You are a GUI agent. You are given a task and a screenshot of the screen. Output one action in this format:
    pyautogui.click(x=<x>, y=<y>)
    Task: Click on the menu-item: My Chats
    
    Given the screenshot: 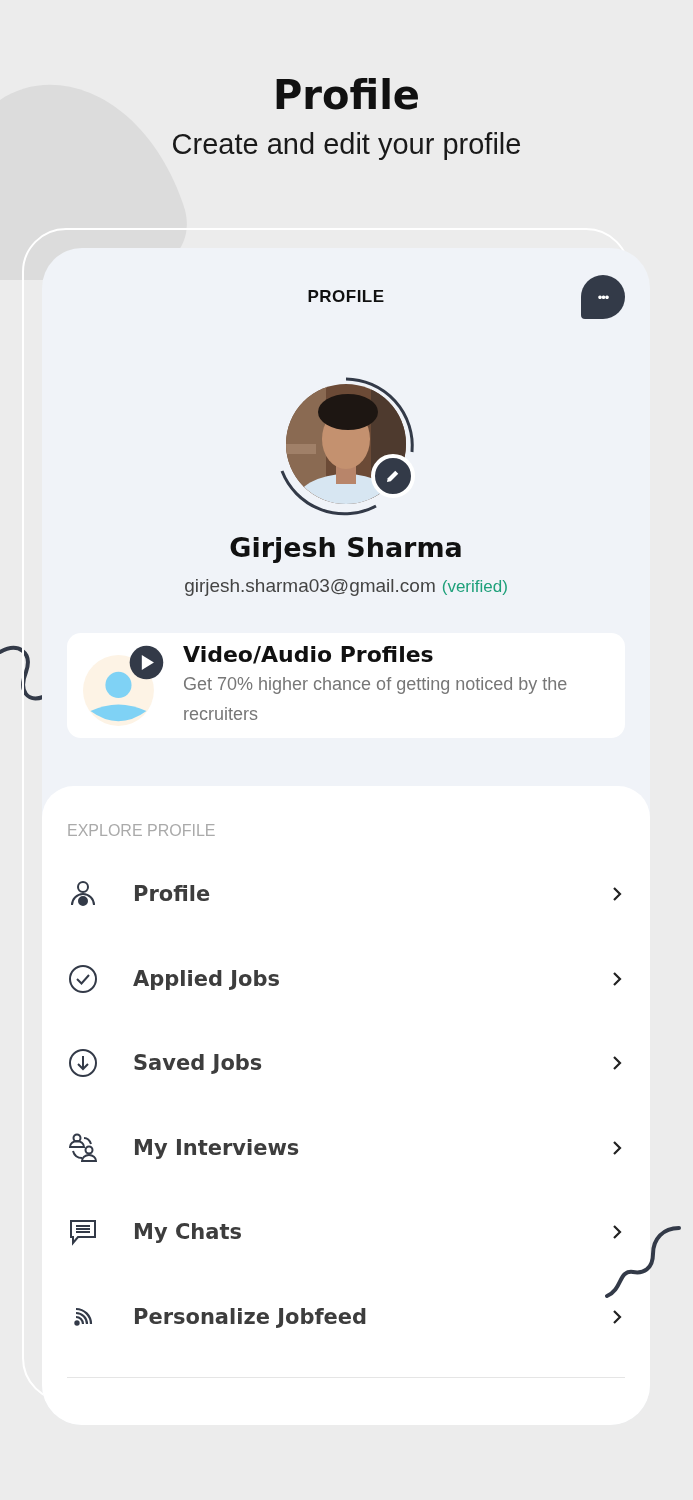 What is the action you would take?
    pyautogui.click(x=346, y=1232)
    